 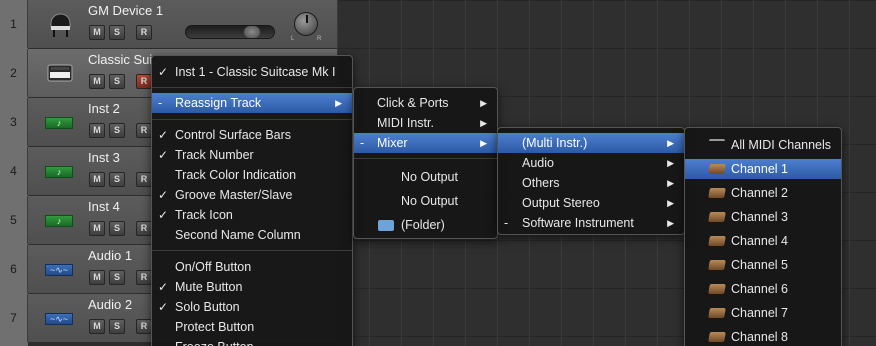 What do you see at coordinates (392, 143) in the screenshot?
I see `menu-item-label: Mixer` at bounding box center [392, 143].